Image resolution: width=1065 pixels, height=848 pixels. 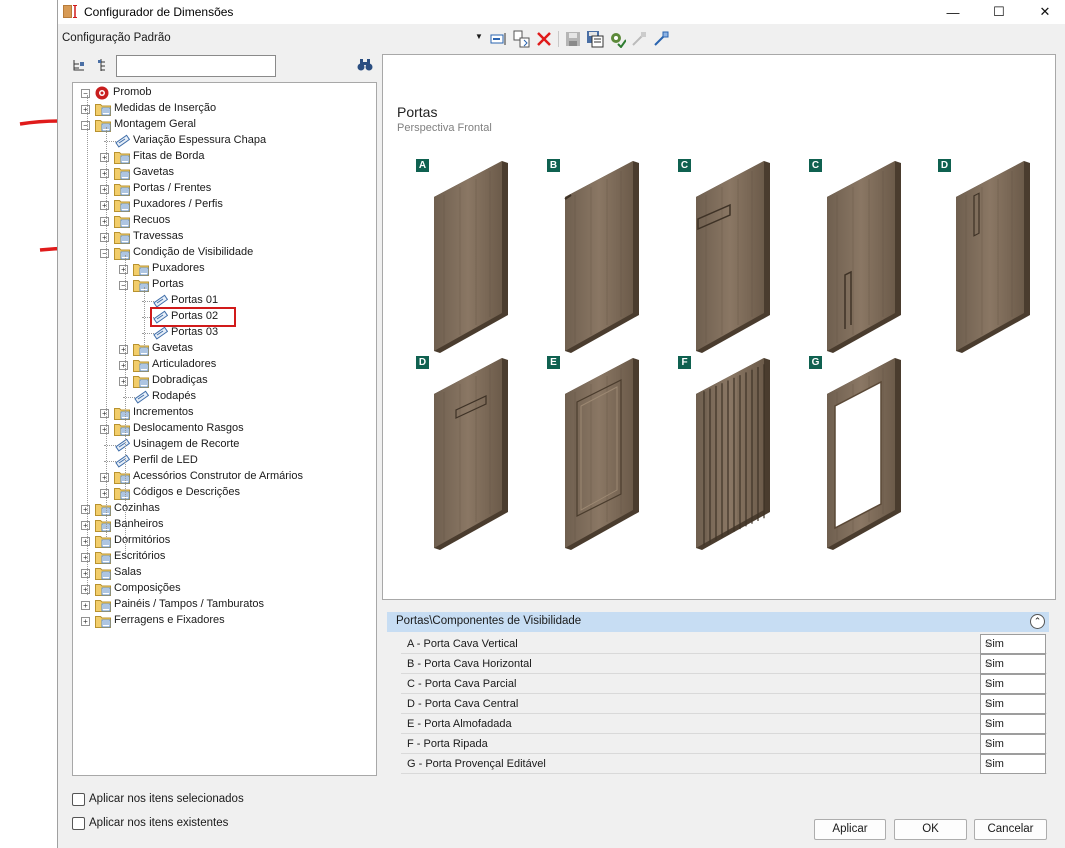 I want to click on door-tag: B, so click(x=553, y=165).